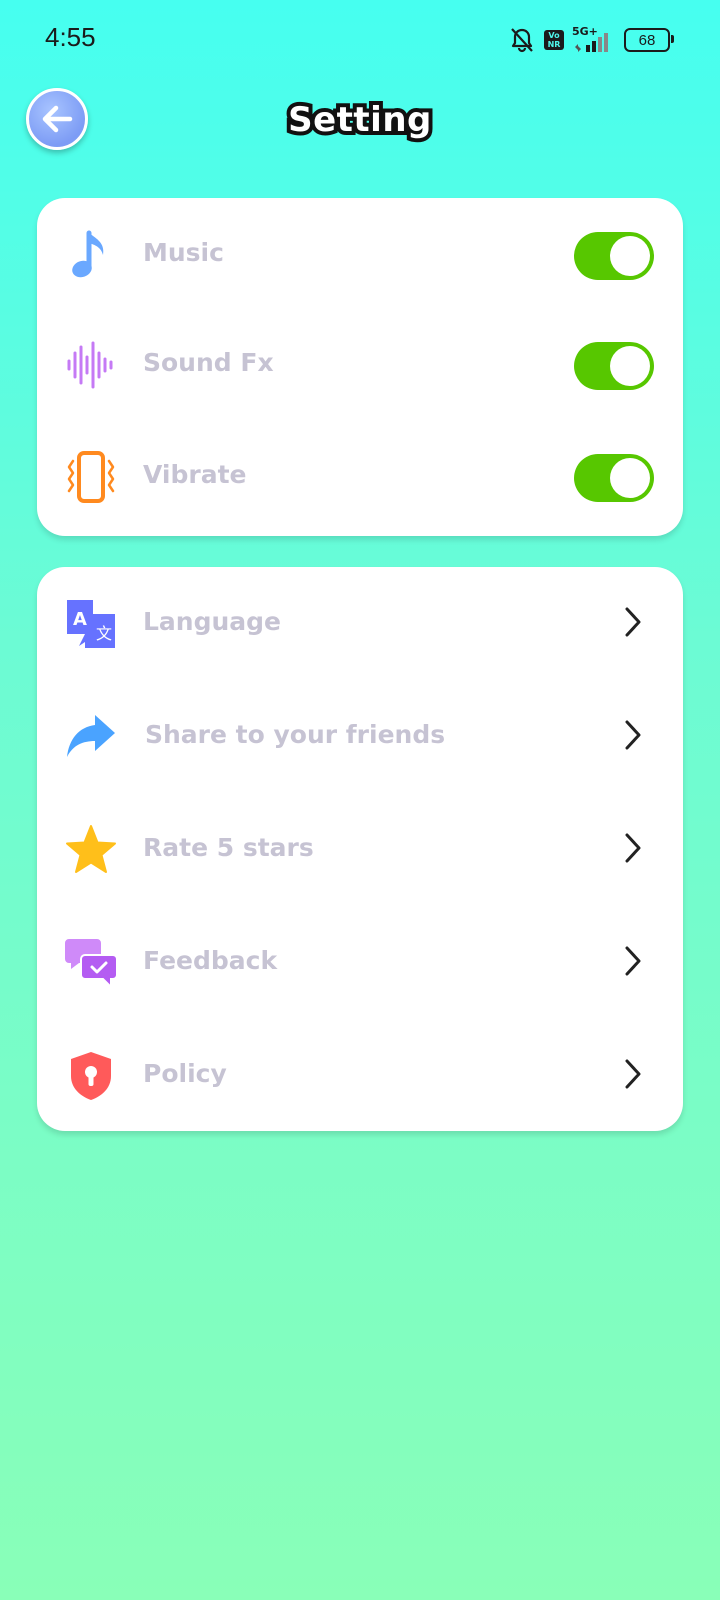  What do you see at coordinates (104, 633) in the screenshot?
I see `svg-text: 文` at bounding box center [104, 633].